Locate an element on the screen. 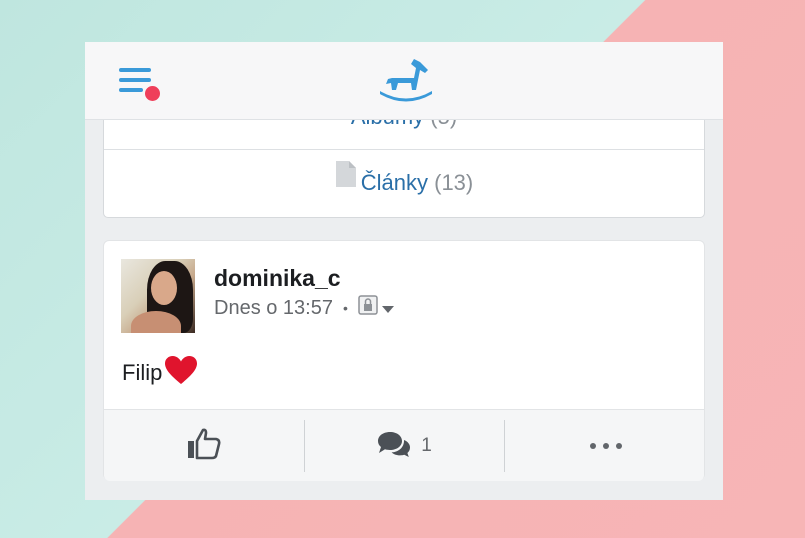 The image size is (805, 538). post-actions-bar: 1 is located at coordinates (404, 445).